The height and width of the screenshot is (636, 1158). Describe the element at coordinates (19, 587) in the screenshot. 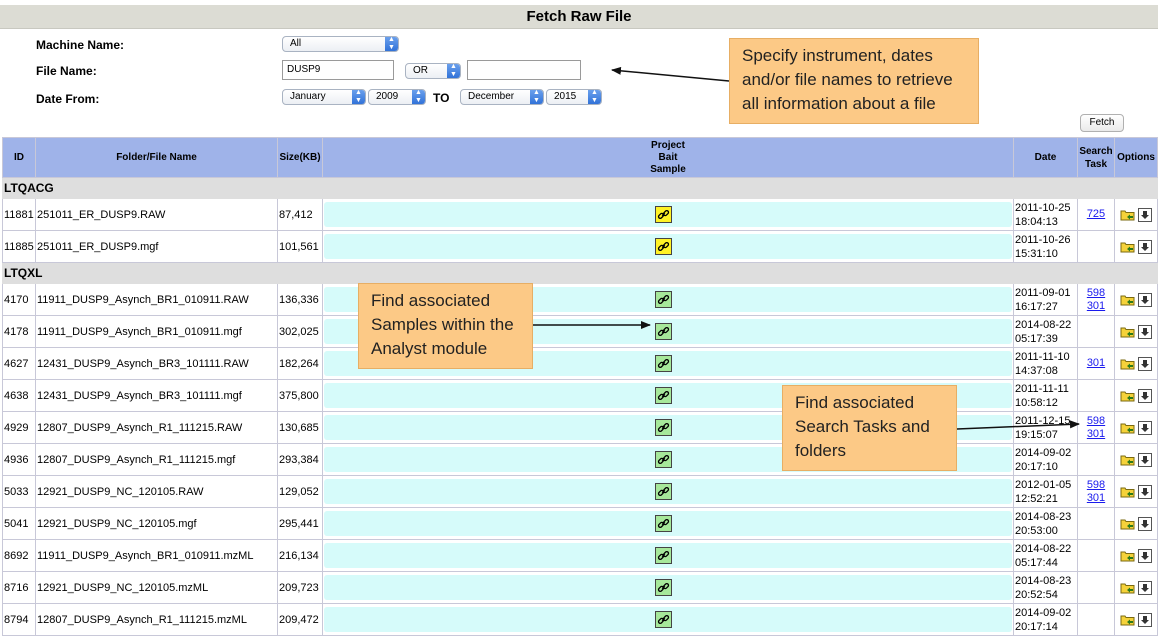

I see `cell-id: 8716` at that location.